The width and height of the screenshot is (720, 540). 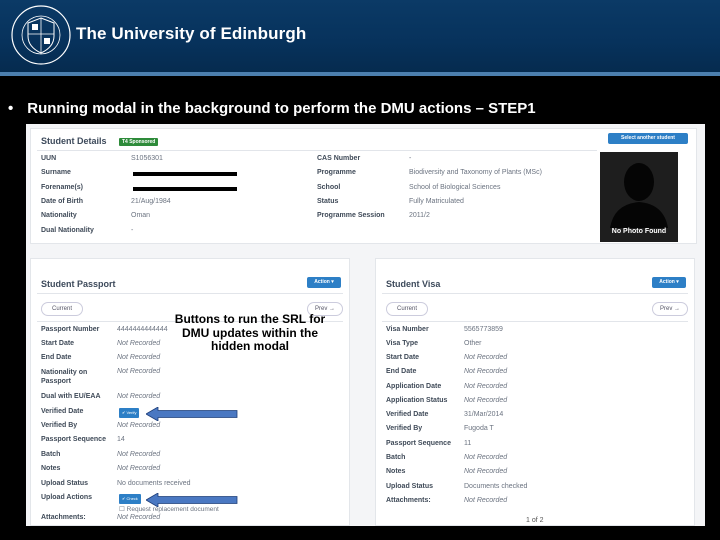 What do you see at coordinates (324, 282) in the screenshot?
I see `passport-action-button: Action ▾` at bounding box center [324, 282].